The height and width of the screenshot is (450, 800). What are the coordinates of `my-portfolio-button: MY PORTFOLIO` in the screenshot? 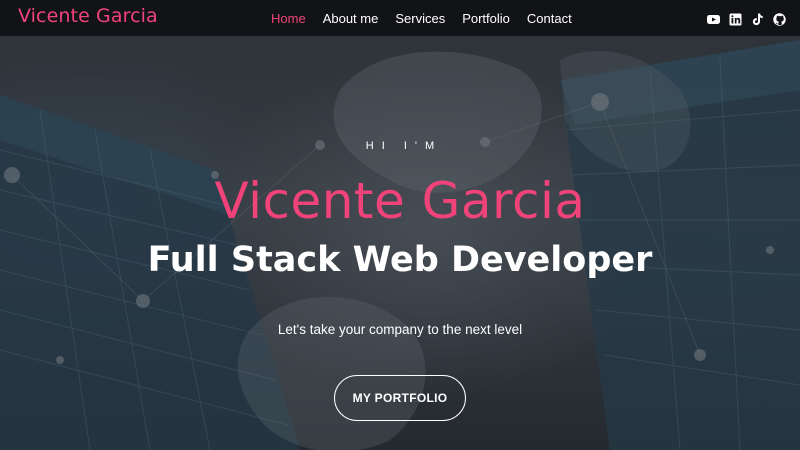 It's located at (400, 398).